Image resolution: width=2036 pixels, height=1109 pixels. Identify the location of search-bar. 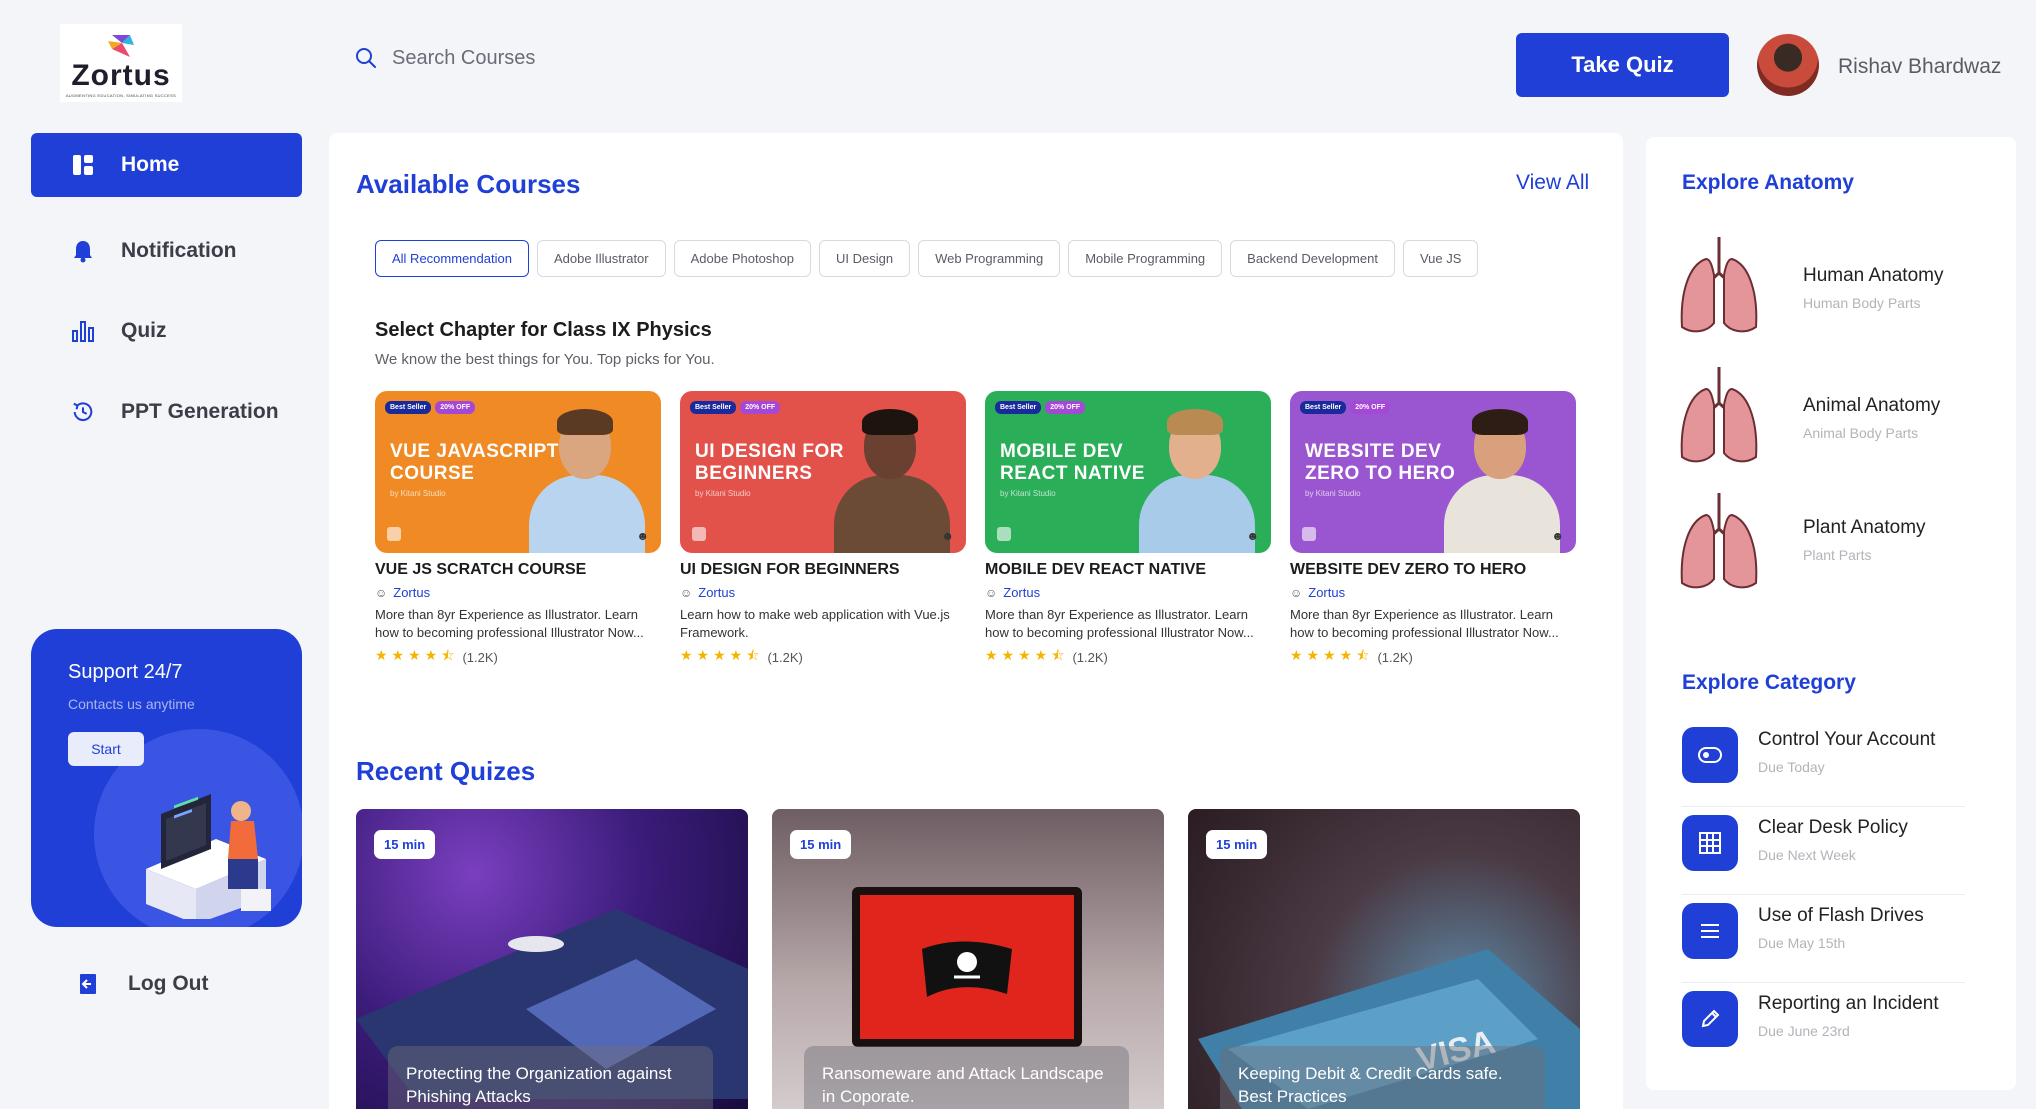
(553, 58).